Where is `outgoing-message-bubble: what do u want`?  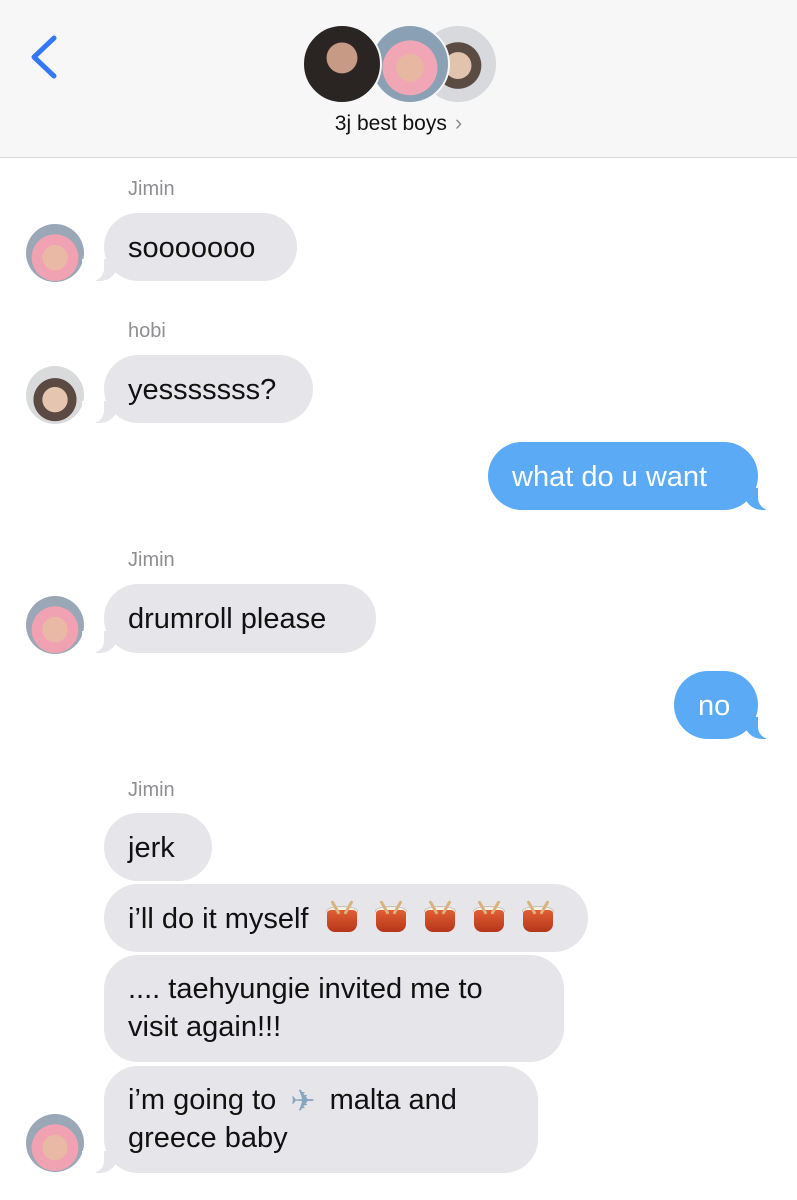 outgoing-message-bubble: what do u want is located at coordinates (634, 476).